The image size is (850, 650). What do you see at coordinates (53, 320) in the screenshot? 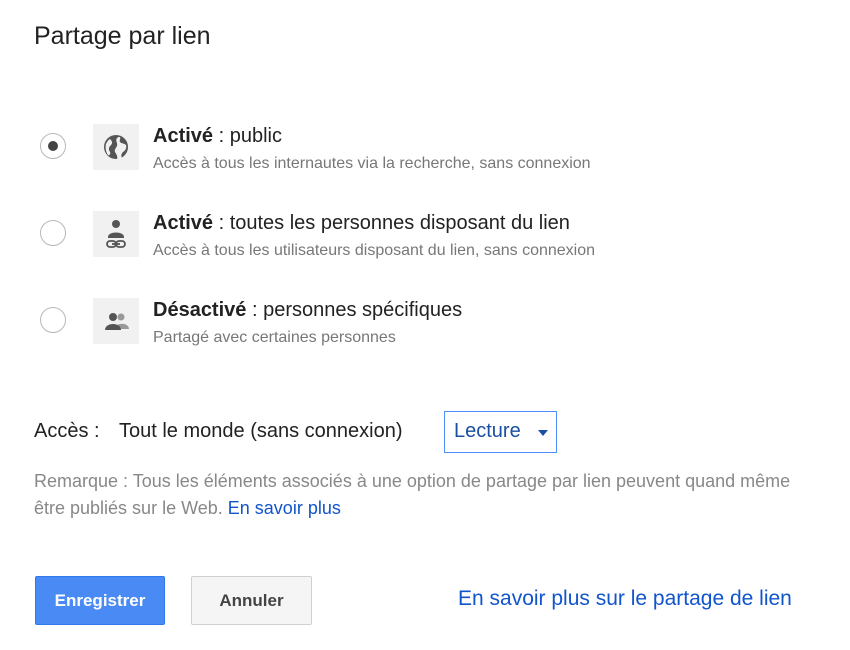
I see `radio-specific-people` at bounding box center [53, 320].